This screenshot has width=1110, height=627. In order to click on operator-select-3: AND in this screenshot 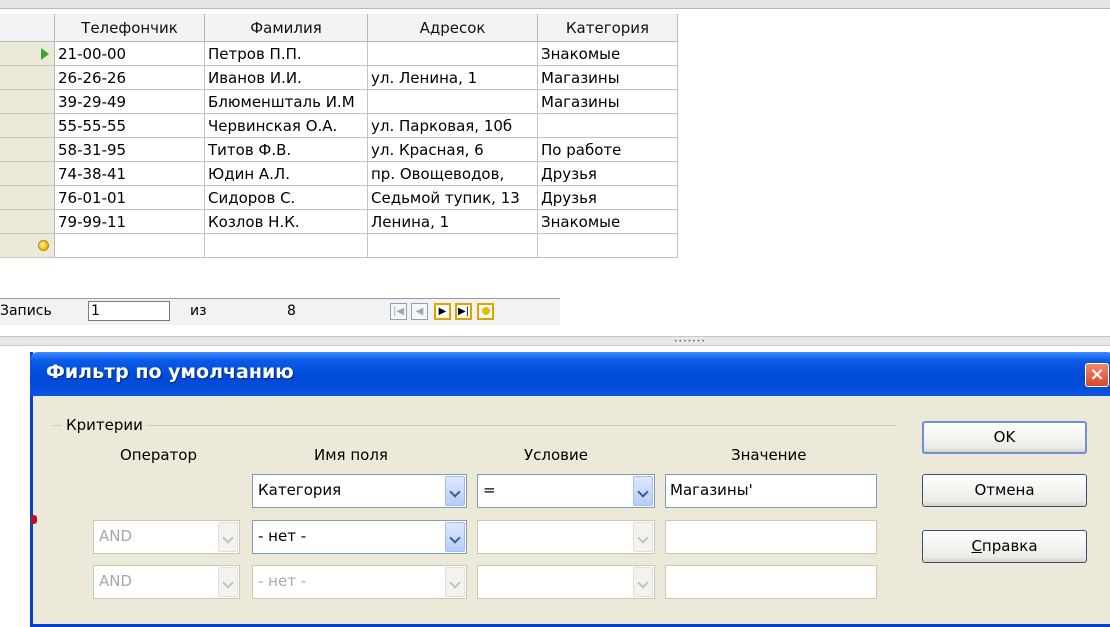, I will do `click(166, 582)`.